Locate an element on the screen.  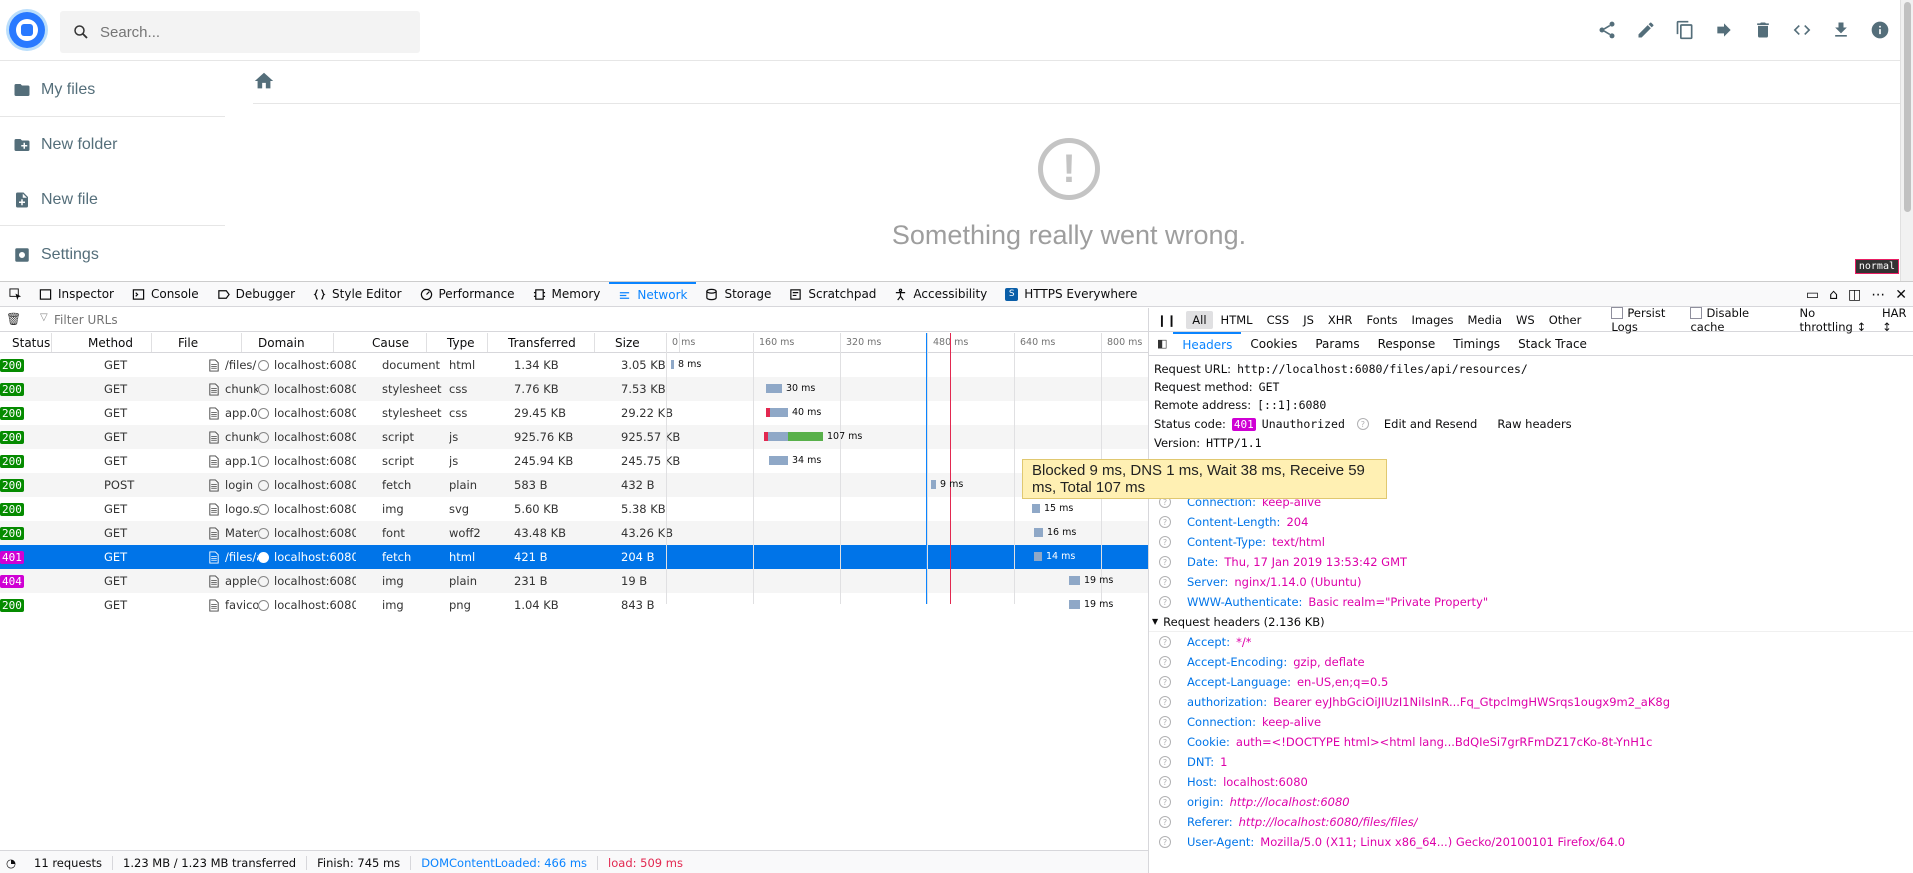
element-picker-icon is located at coordinates (15, 294).